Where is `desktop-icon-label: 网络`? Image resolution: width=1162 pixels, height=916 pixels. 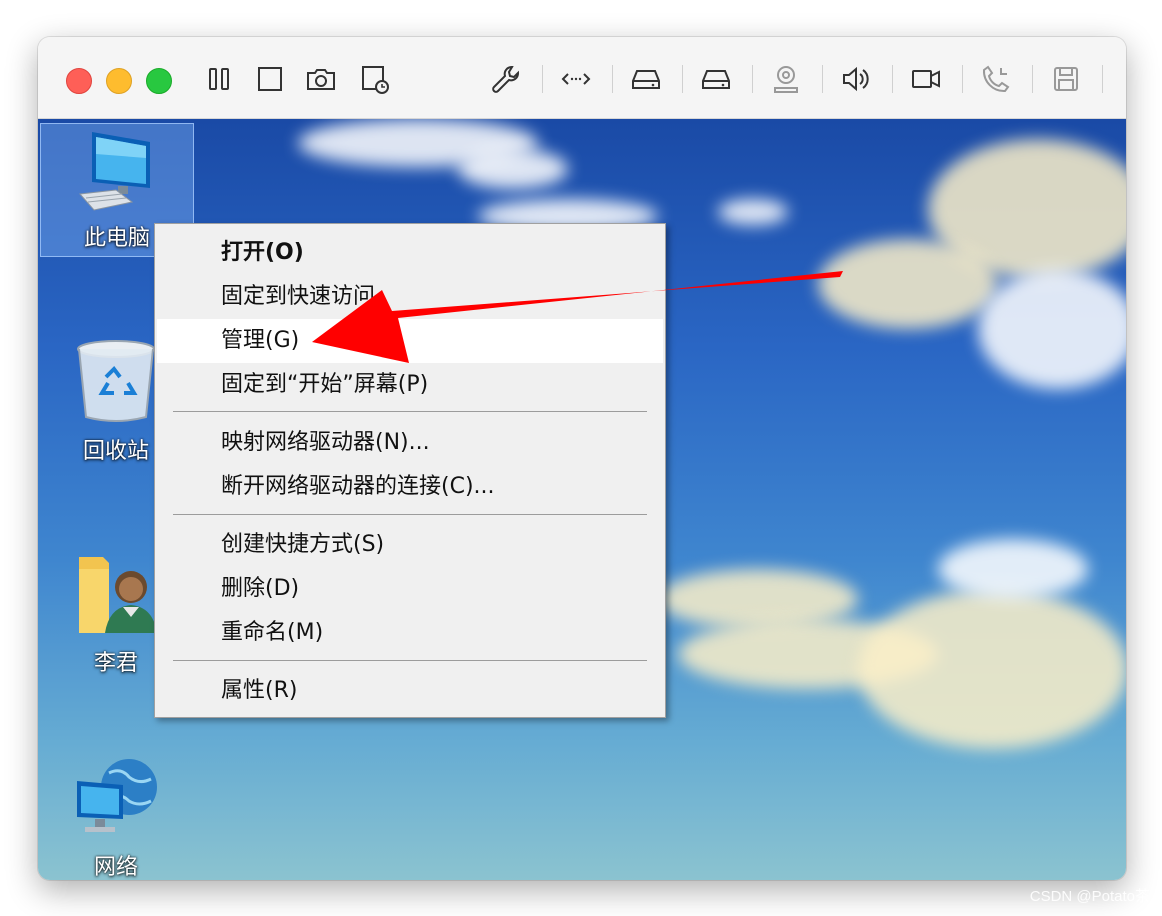
desktop-icon-label: 网络 is located at coordinates (115, 867).